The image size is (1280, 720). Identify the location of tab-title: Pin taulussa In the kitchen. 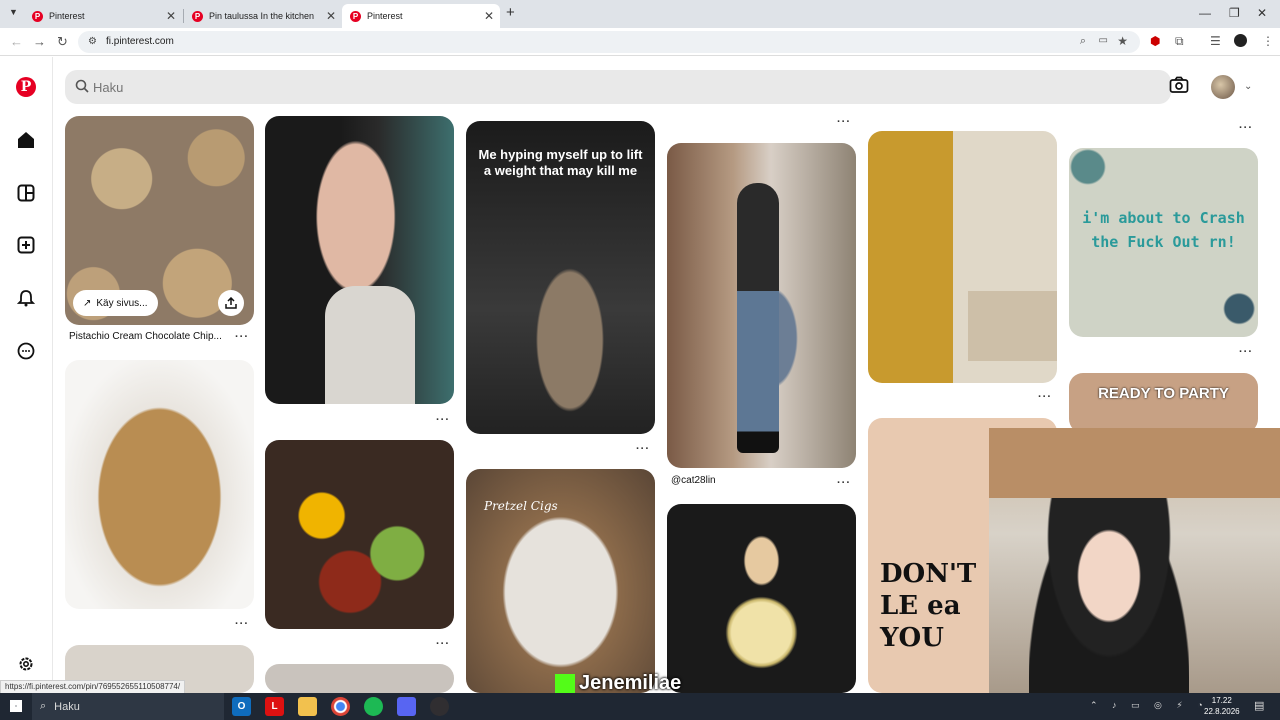
(262, 16).